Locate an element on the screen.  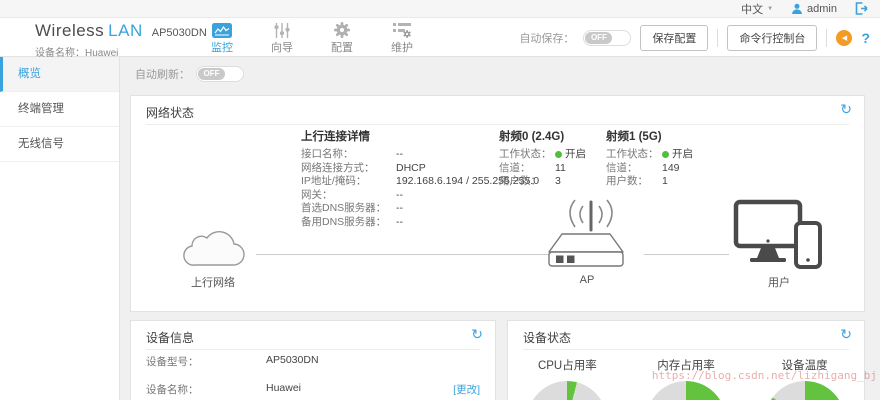
sidebar-item-label: 终端管理 is located at coordinates (41, 109).